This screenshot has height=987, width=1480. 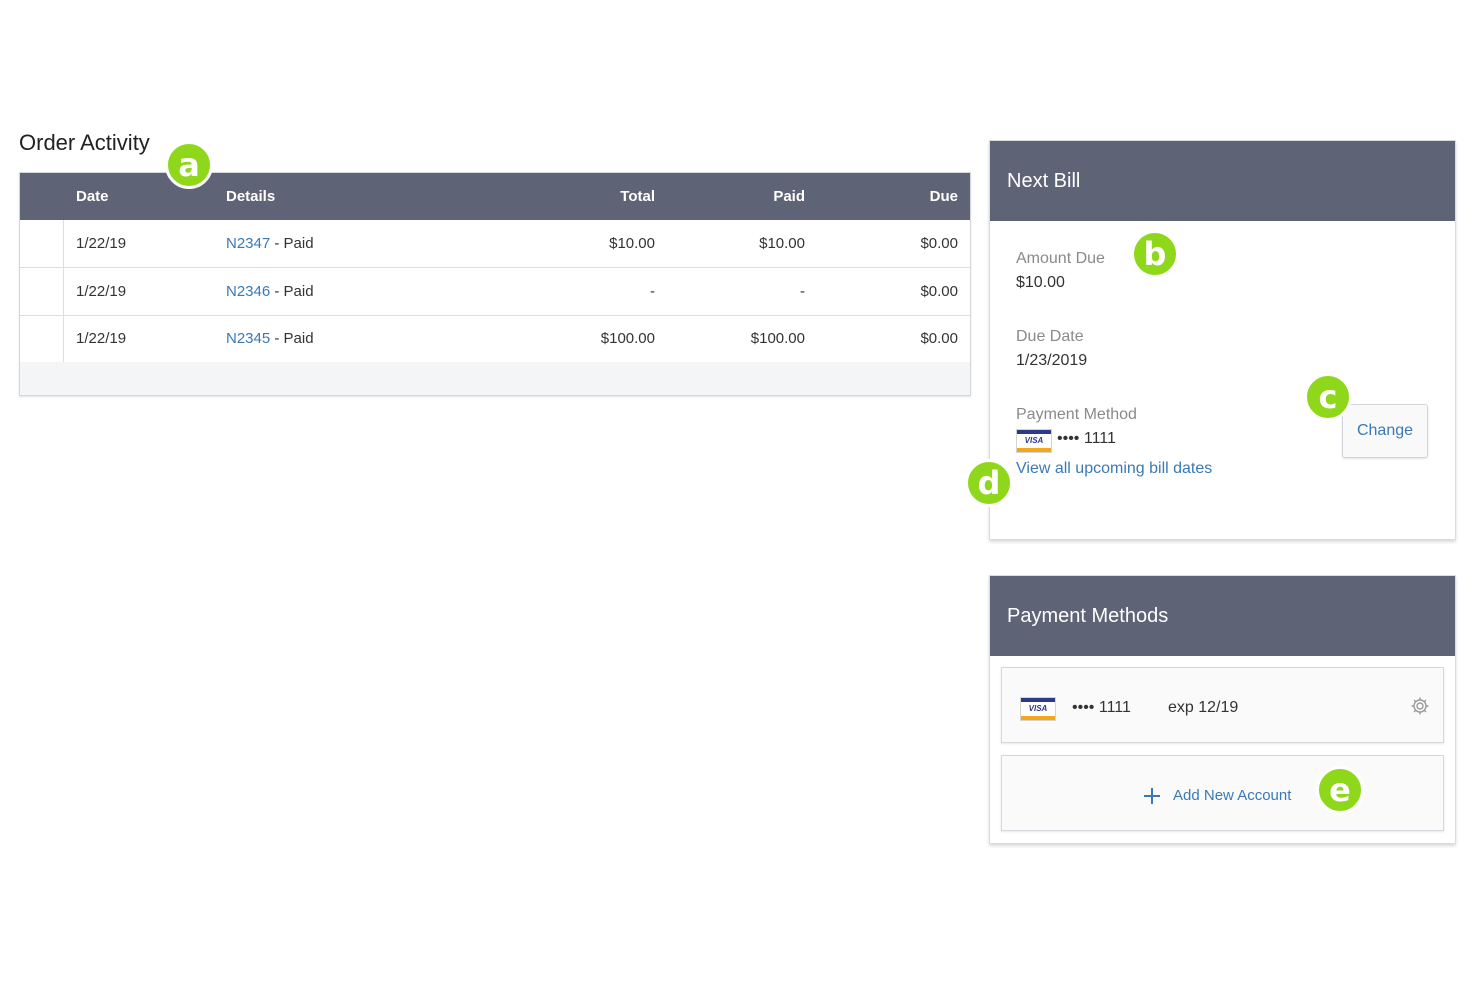 What do you see at coordinates (1222, 616) in the screenshot?
I see `payment-methods-header: Payment Methods` at bounding box center [1222, 616].